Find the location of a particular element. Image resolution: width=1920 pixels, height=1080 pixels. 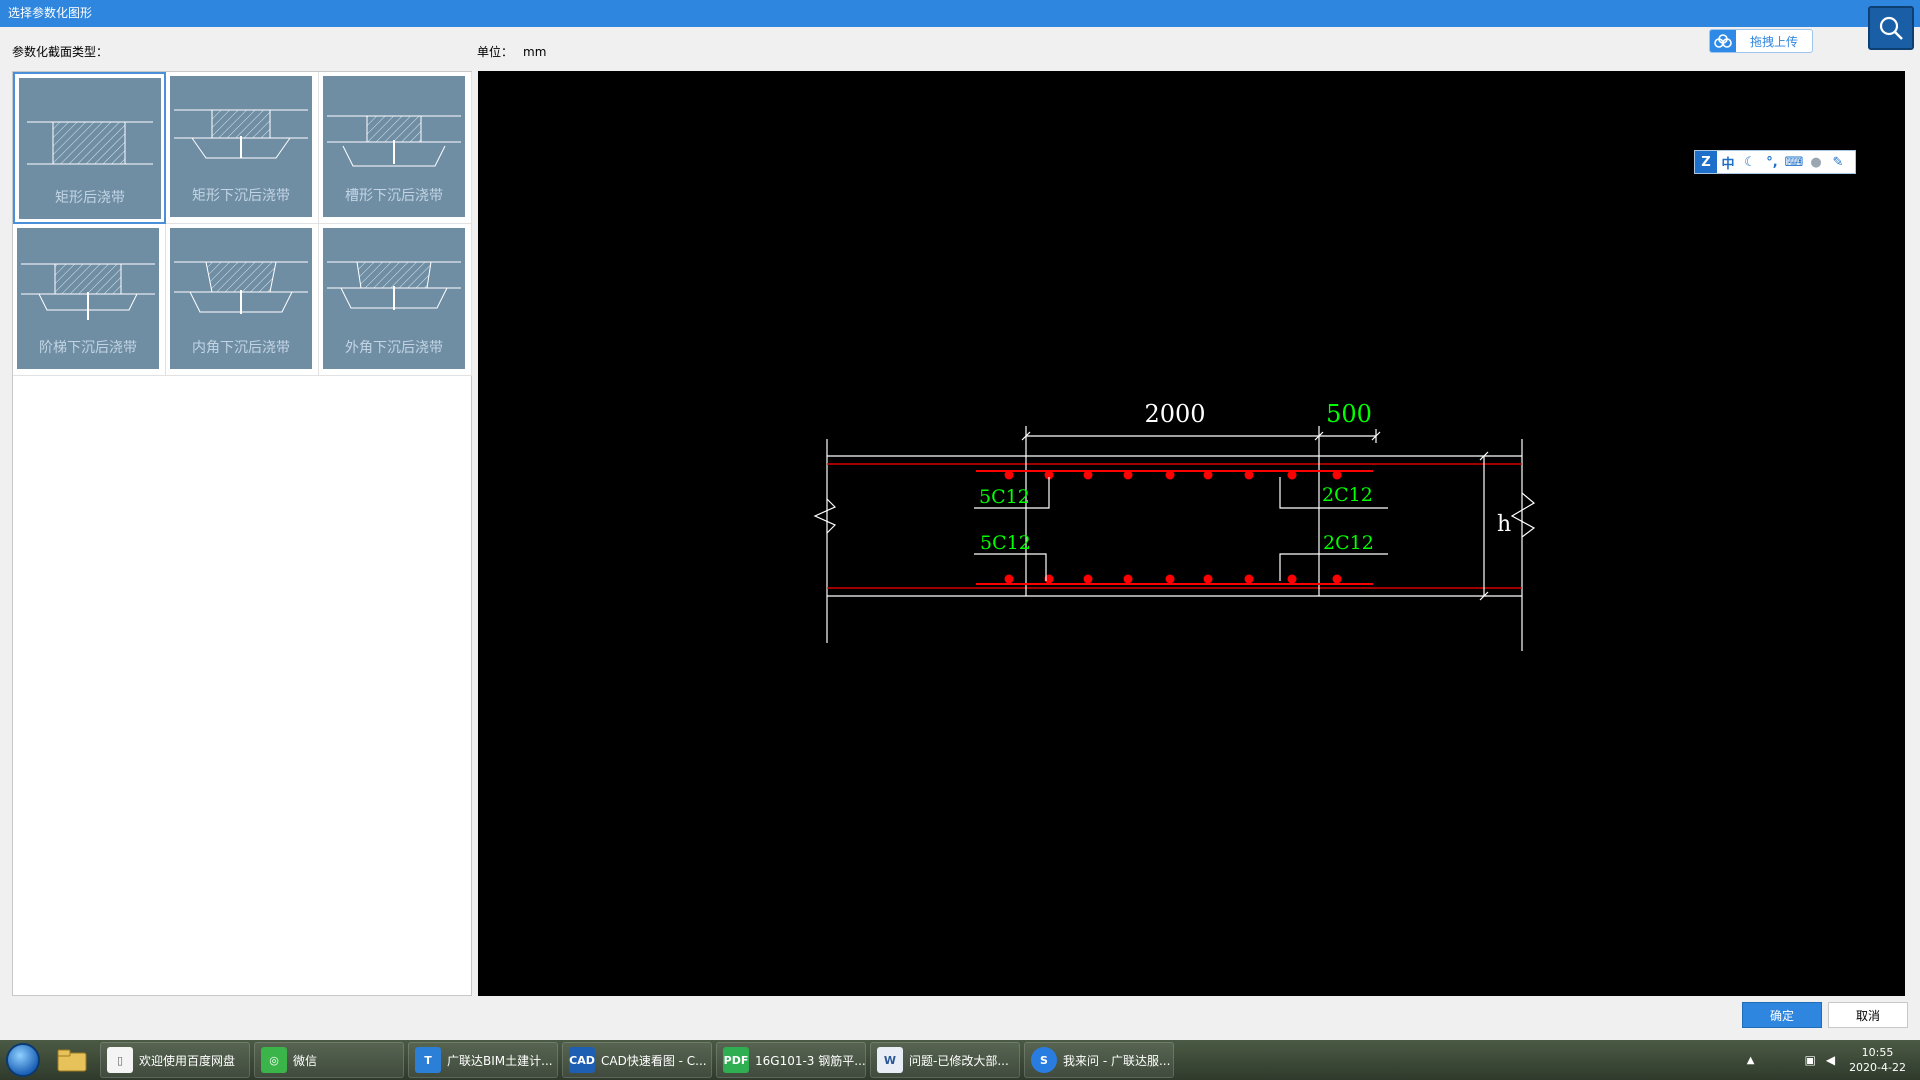

post-pour-section-drawing: 2000 500 h 5C12 2C12 5C12 2C12 is located at coordinates (1174, 525).